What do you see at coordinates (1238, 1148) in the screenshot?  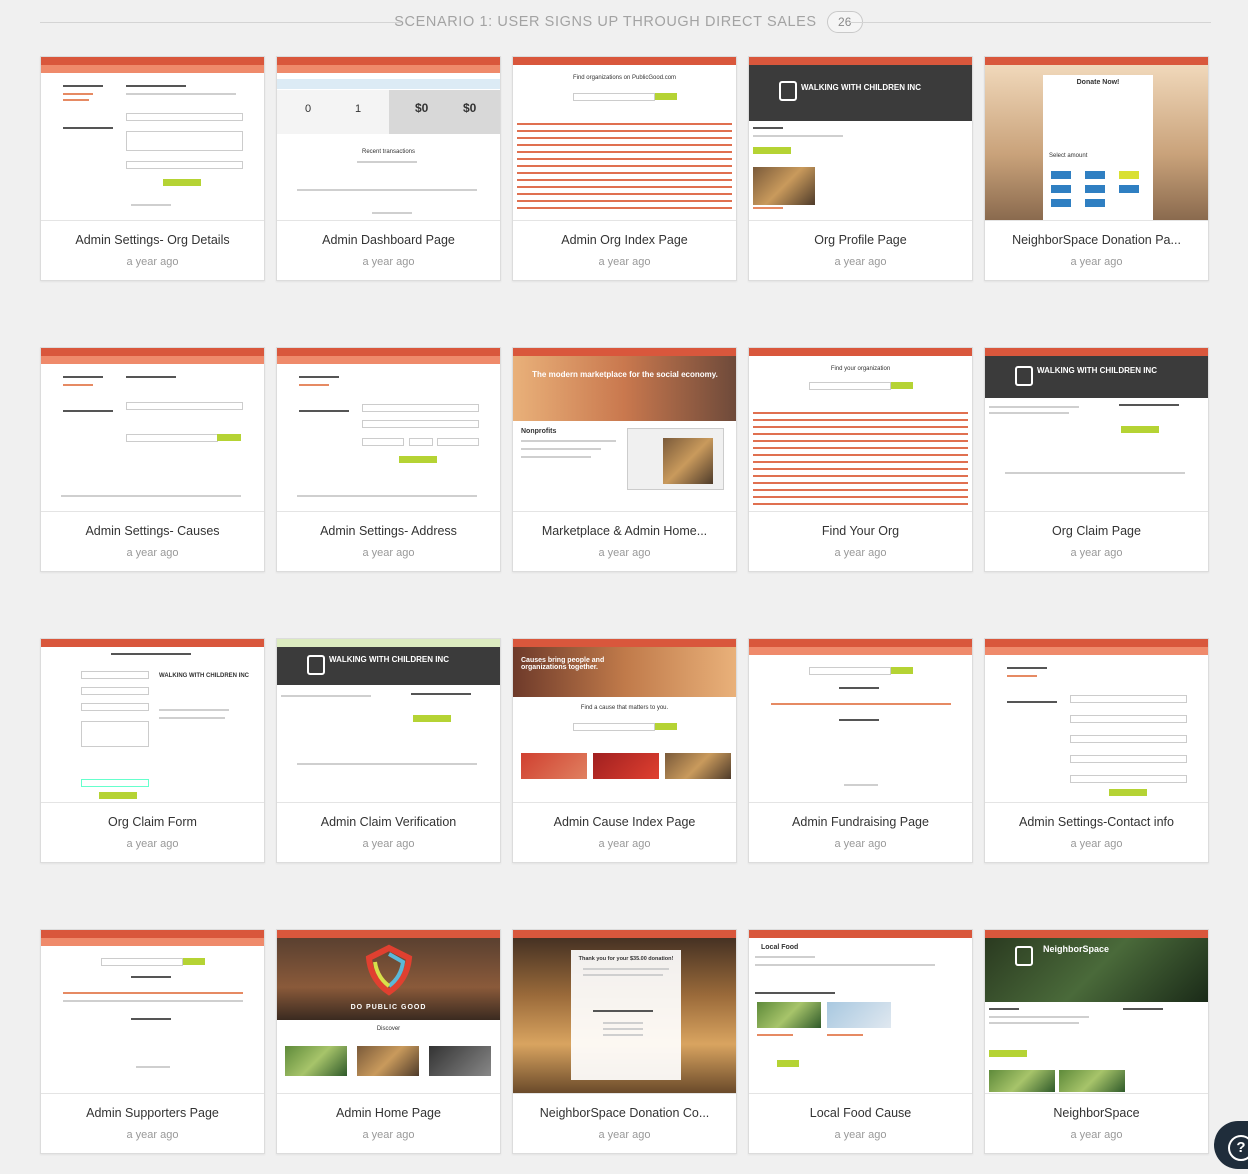 I see `question-icon: ?` at bounding box center [1238, 1148].